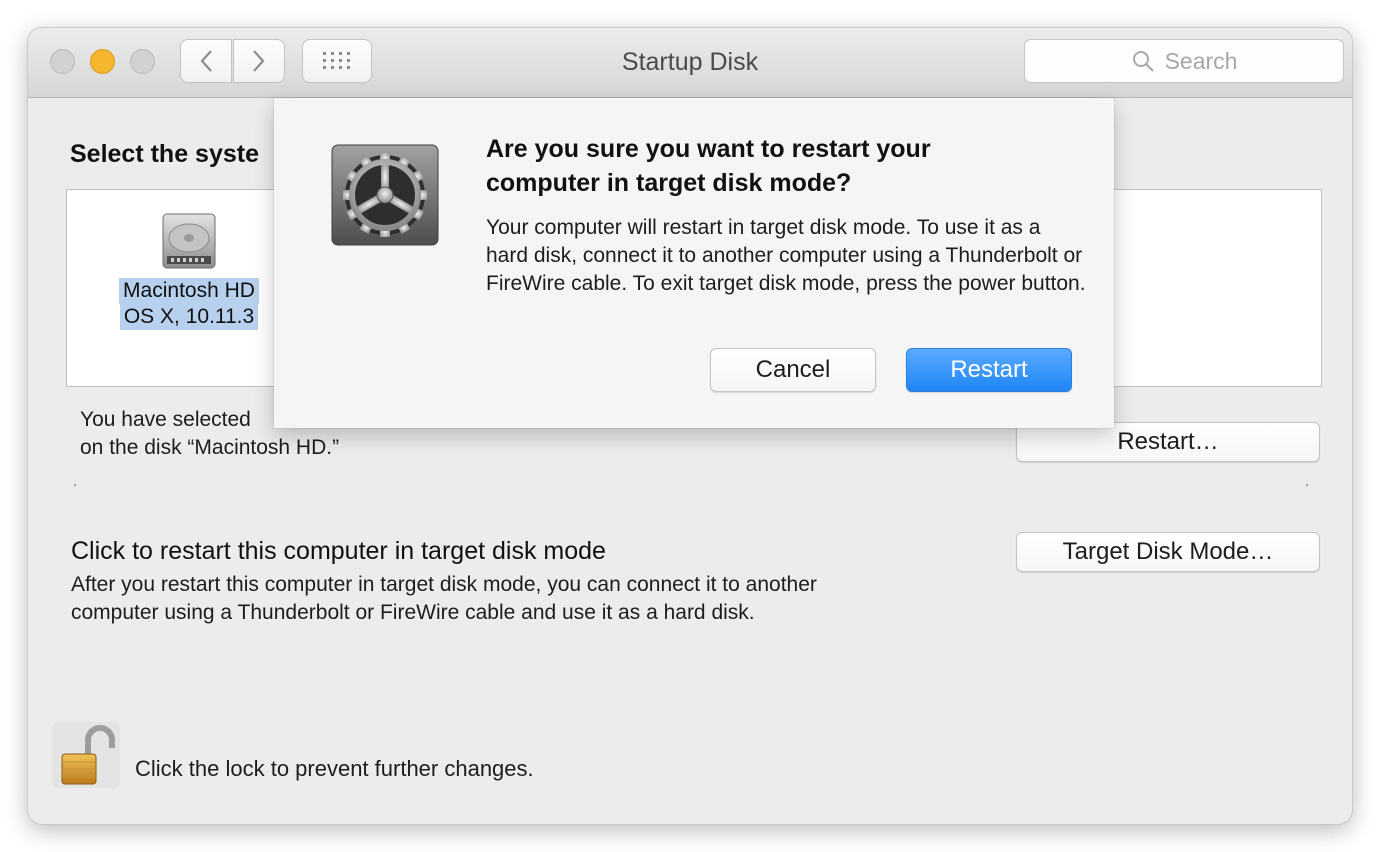  I want to click on confirm-restart-button: Restart, so click(989, 370).